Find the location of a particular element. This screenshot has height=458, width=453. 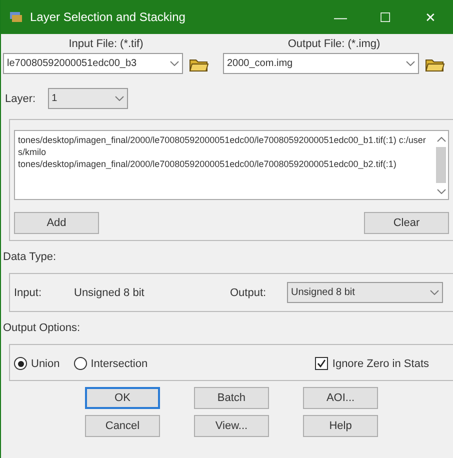

dialog-button: Batch is located at coordinates (231, 398).